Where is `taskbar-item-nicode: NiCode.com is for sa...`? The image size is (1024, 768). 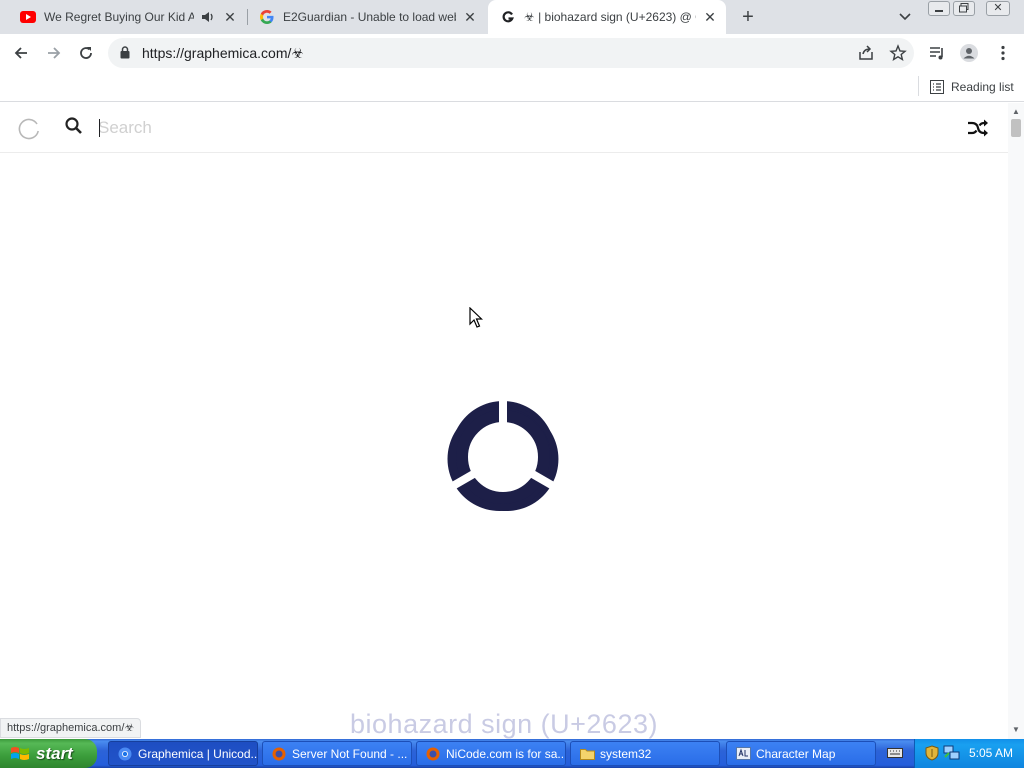 taskbar-item-nicode: NiCode.com is for sa... is located at coordinates (491, 753).